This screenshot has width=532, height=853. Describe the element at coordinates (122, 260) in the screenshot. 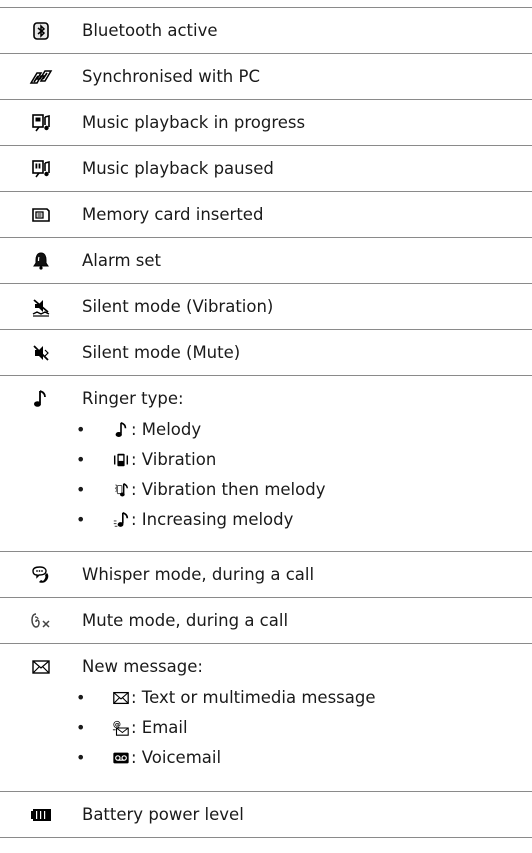

I see `row-label: Alarm set` at that location.